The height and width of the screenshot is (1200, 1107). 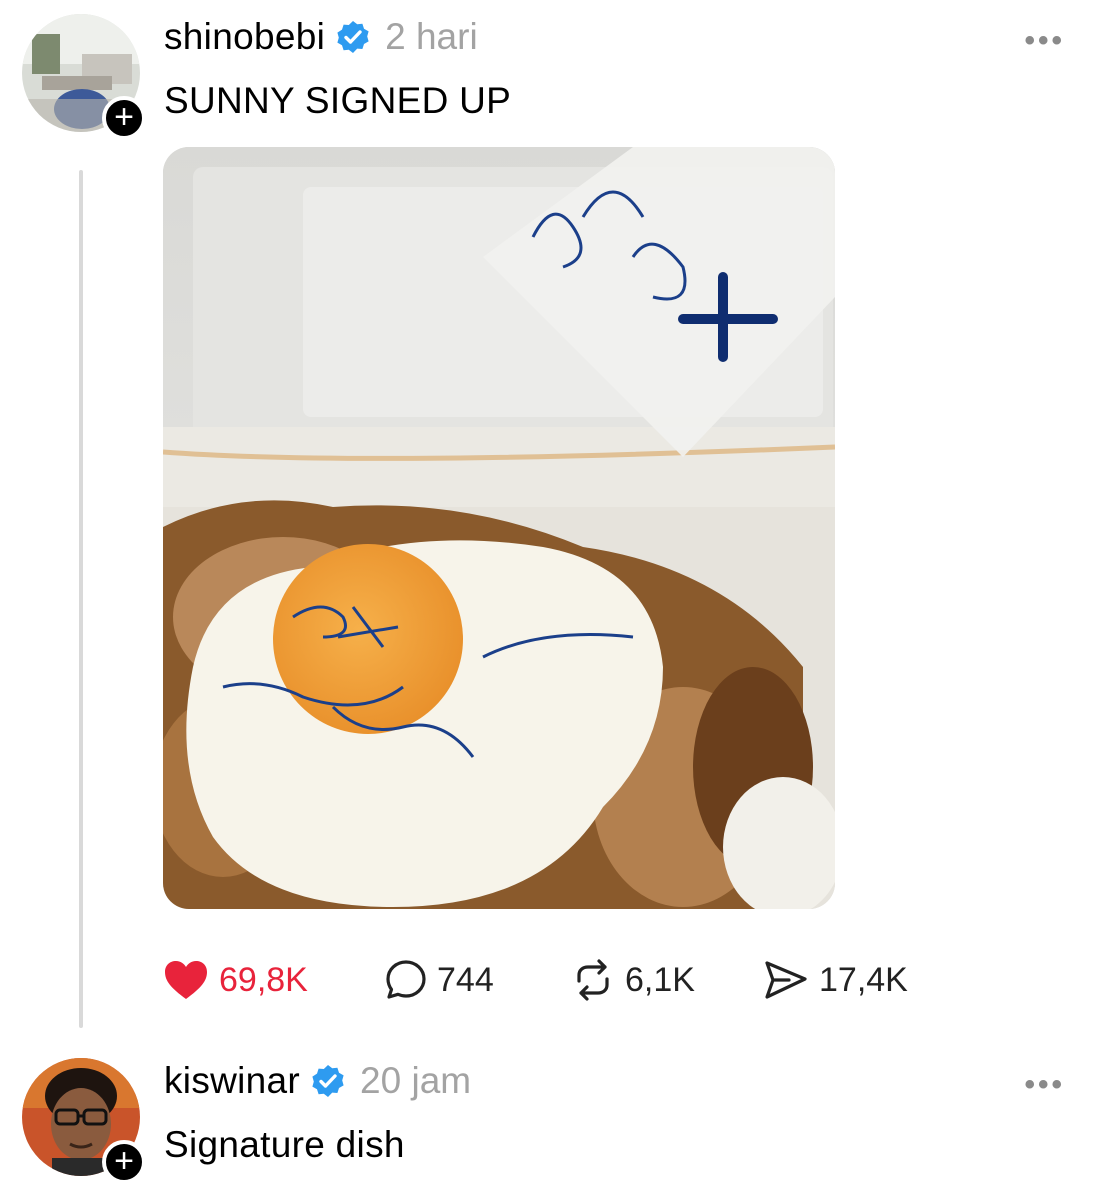 What do you see at coordinates (186, 980) in the screenshot?
I see `heart-icon` at bounding box center [186, 980].